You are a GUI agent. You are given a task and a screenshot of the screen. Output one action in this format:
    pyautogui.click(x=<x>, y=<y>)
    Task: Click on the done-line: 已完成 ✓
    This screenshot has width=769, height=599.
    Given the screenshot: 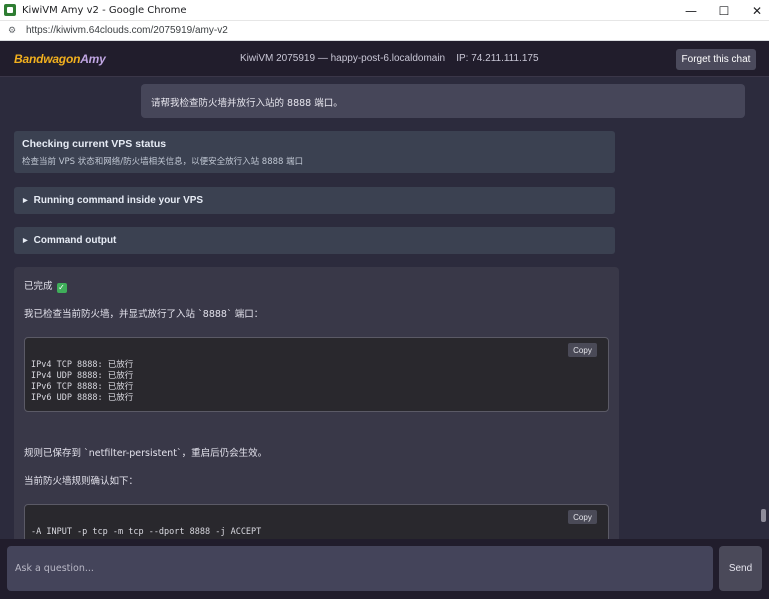 What is the action you would take?
    pyautogui.click(x=45, y=285)
    